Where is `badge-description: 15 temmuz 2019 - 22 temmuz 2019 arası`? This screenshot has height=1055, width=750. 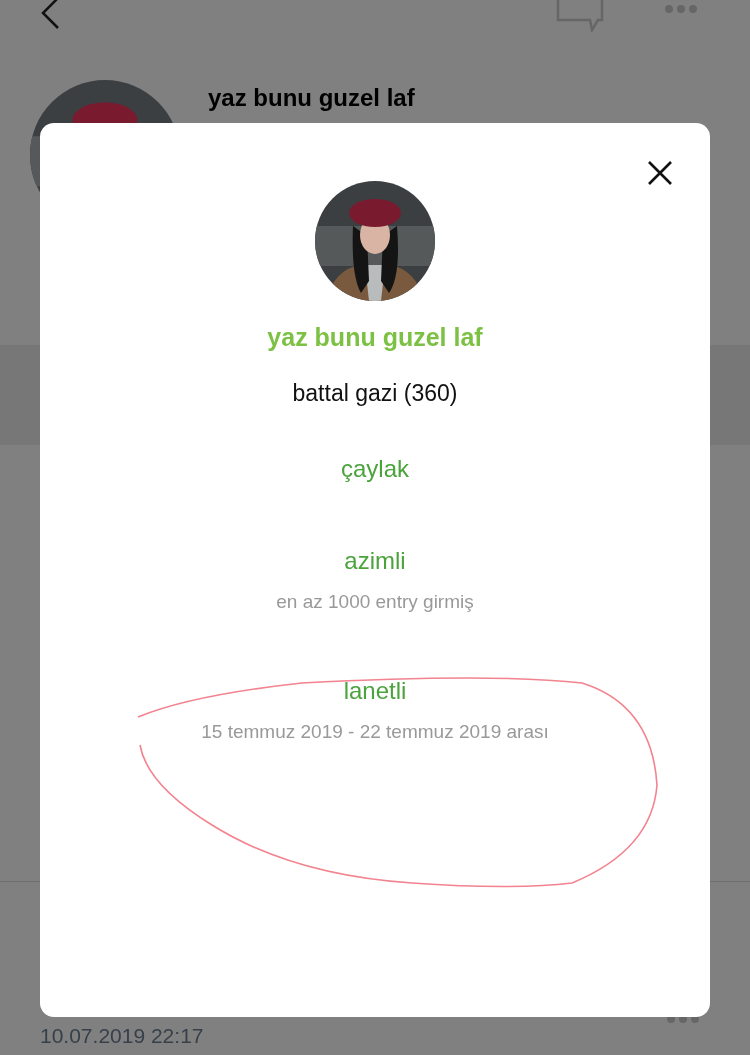 badge-description: 15 temmuz 2019 - 22 temmuz 2019 arası is located at coordinates (375, 732).